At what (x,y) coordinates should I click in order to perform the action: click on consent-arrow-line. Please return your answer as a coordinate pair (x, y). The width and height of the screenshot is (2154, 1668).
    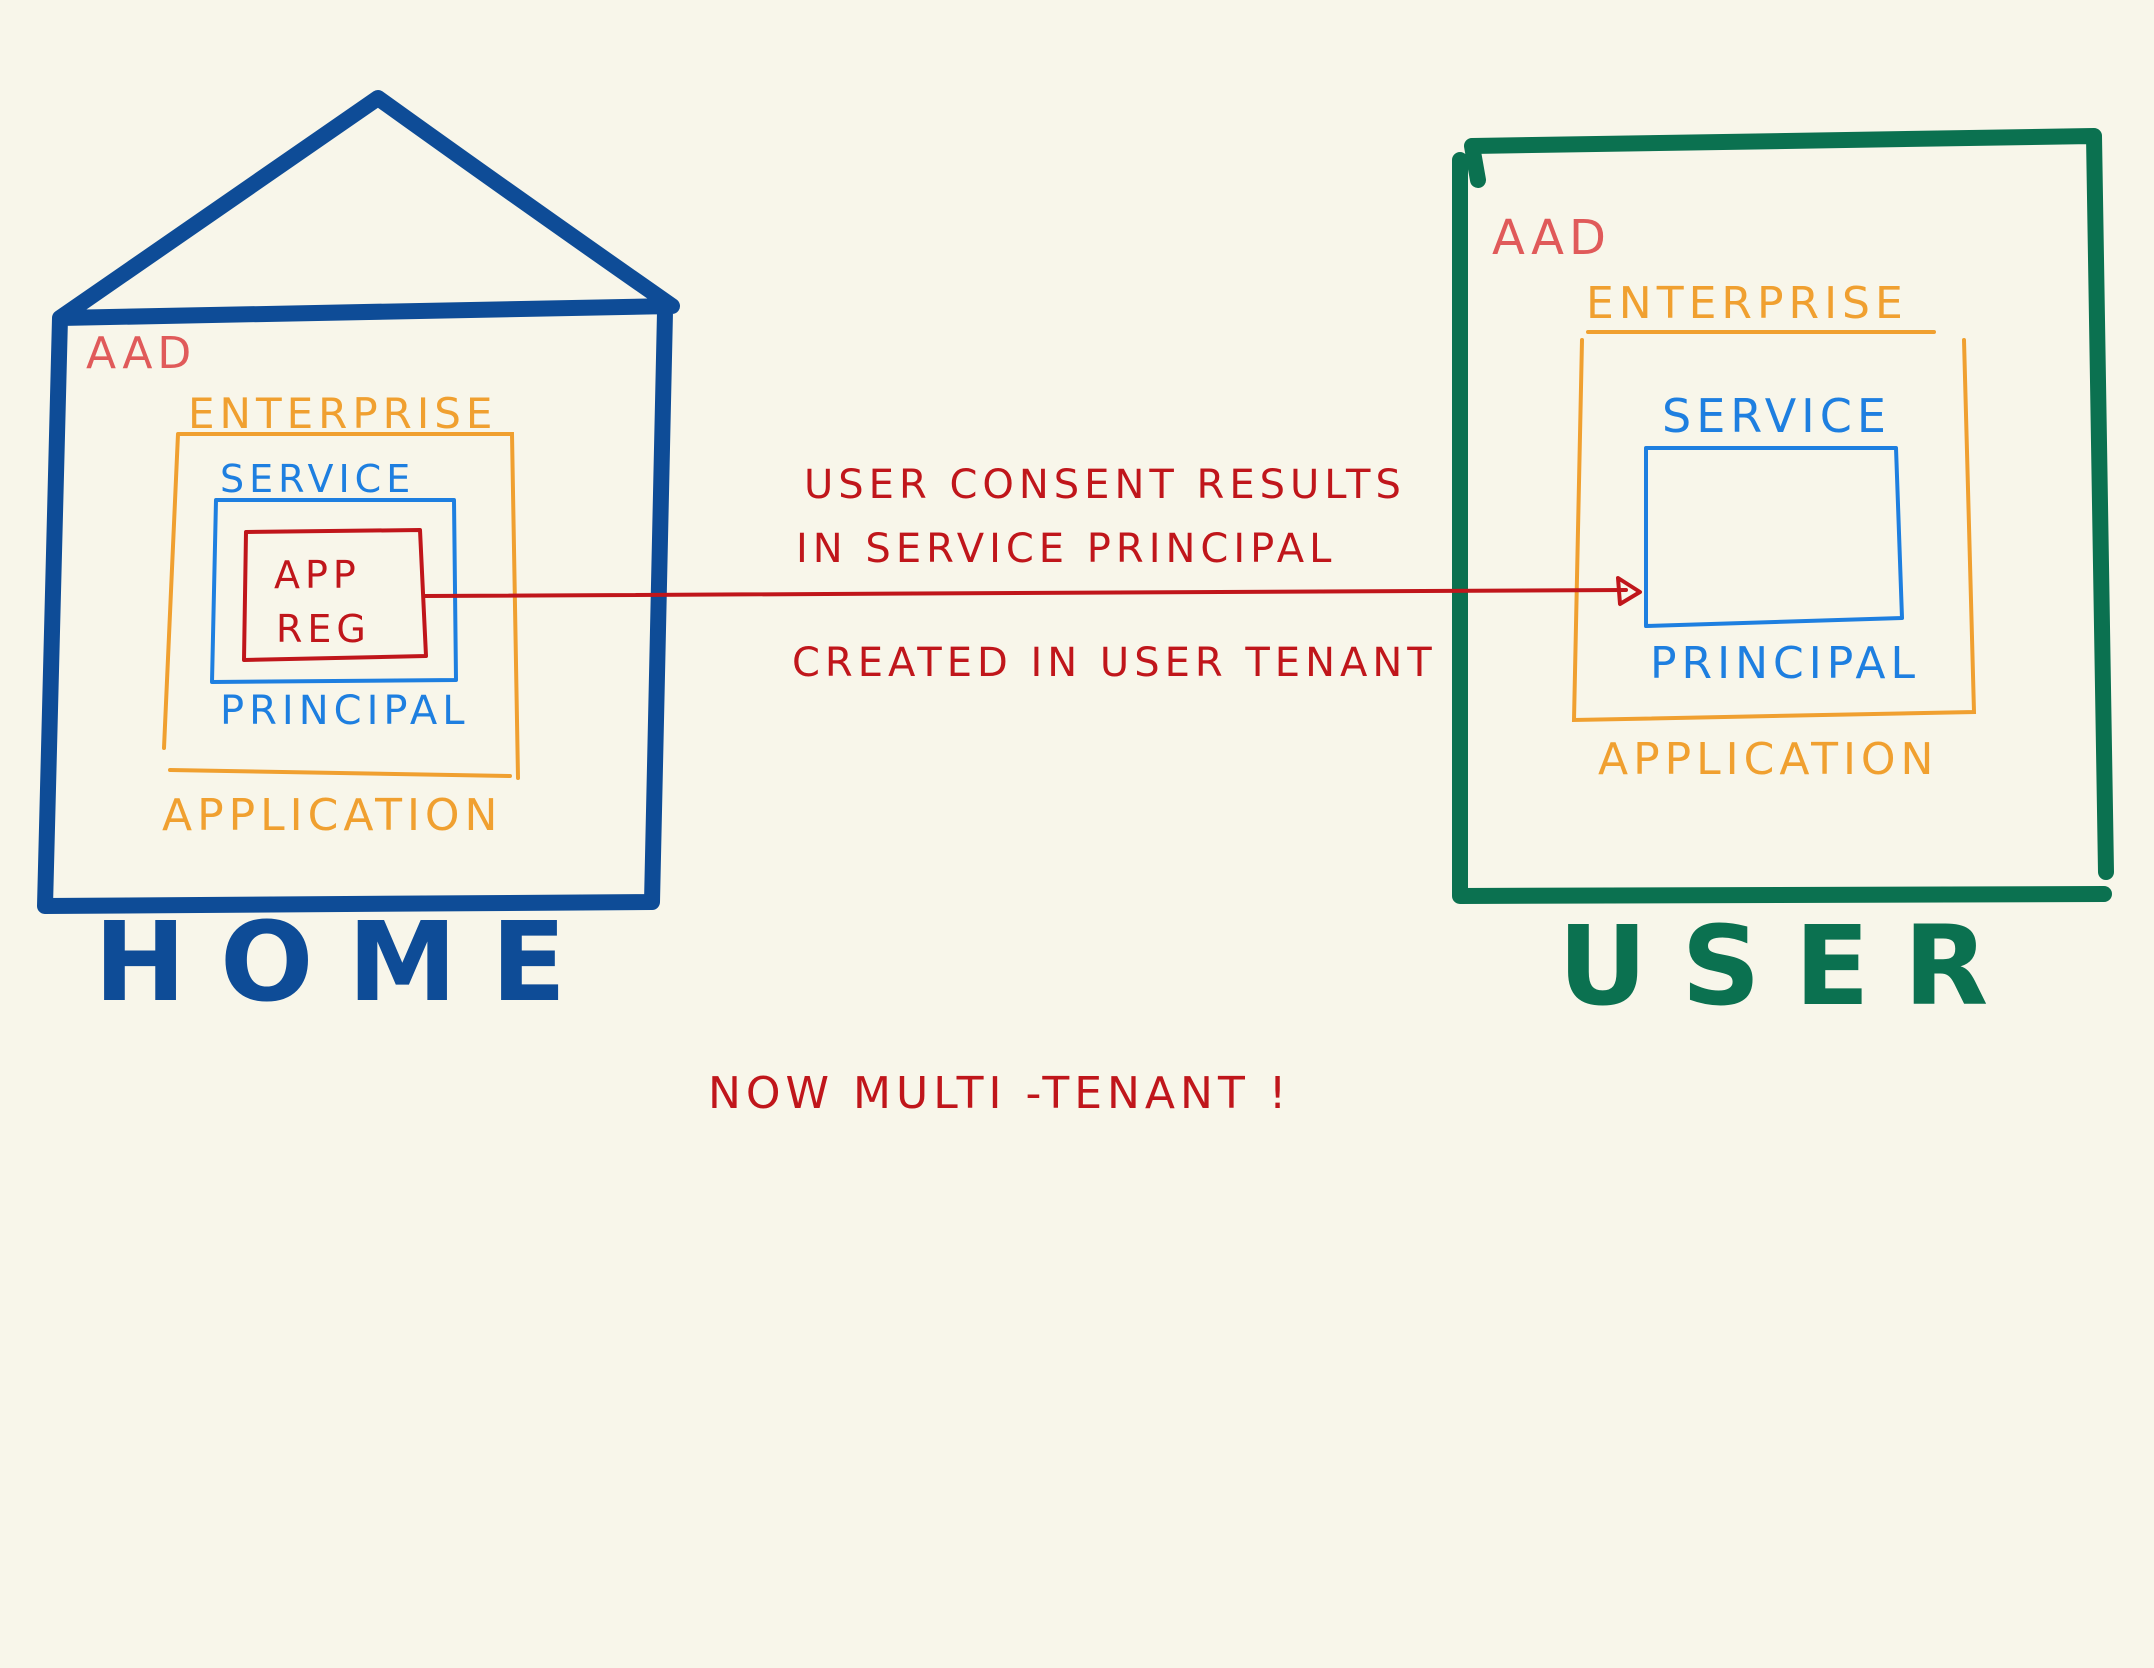
    Looking at the image, I should click on (1025, 593).